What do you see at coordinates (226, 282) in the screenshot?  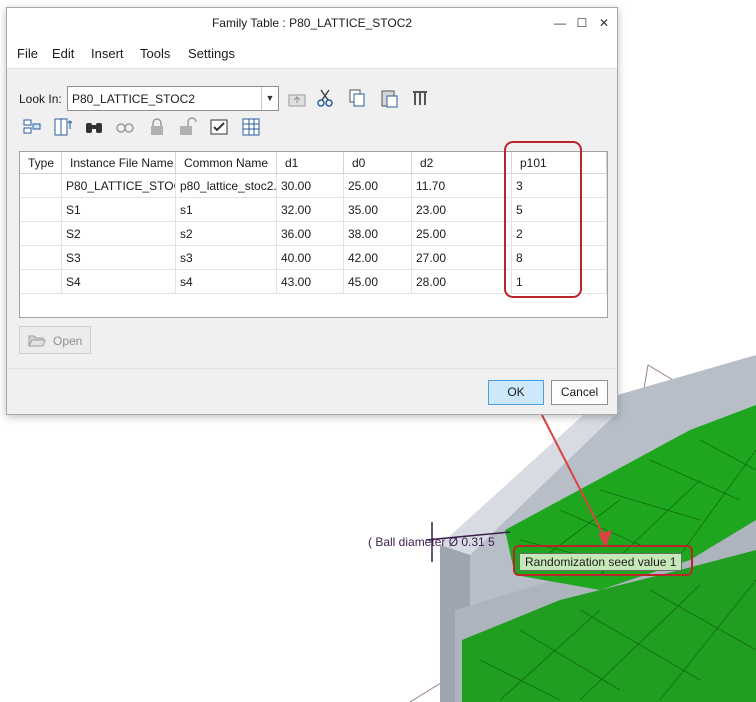 I see `table-cell: s4` at bounding box center [226, 282].